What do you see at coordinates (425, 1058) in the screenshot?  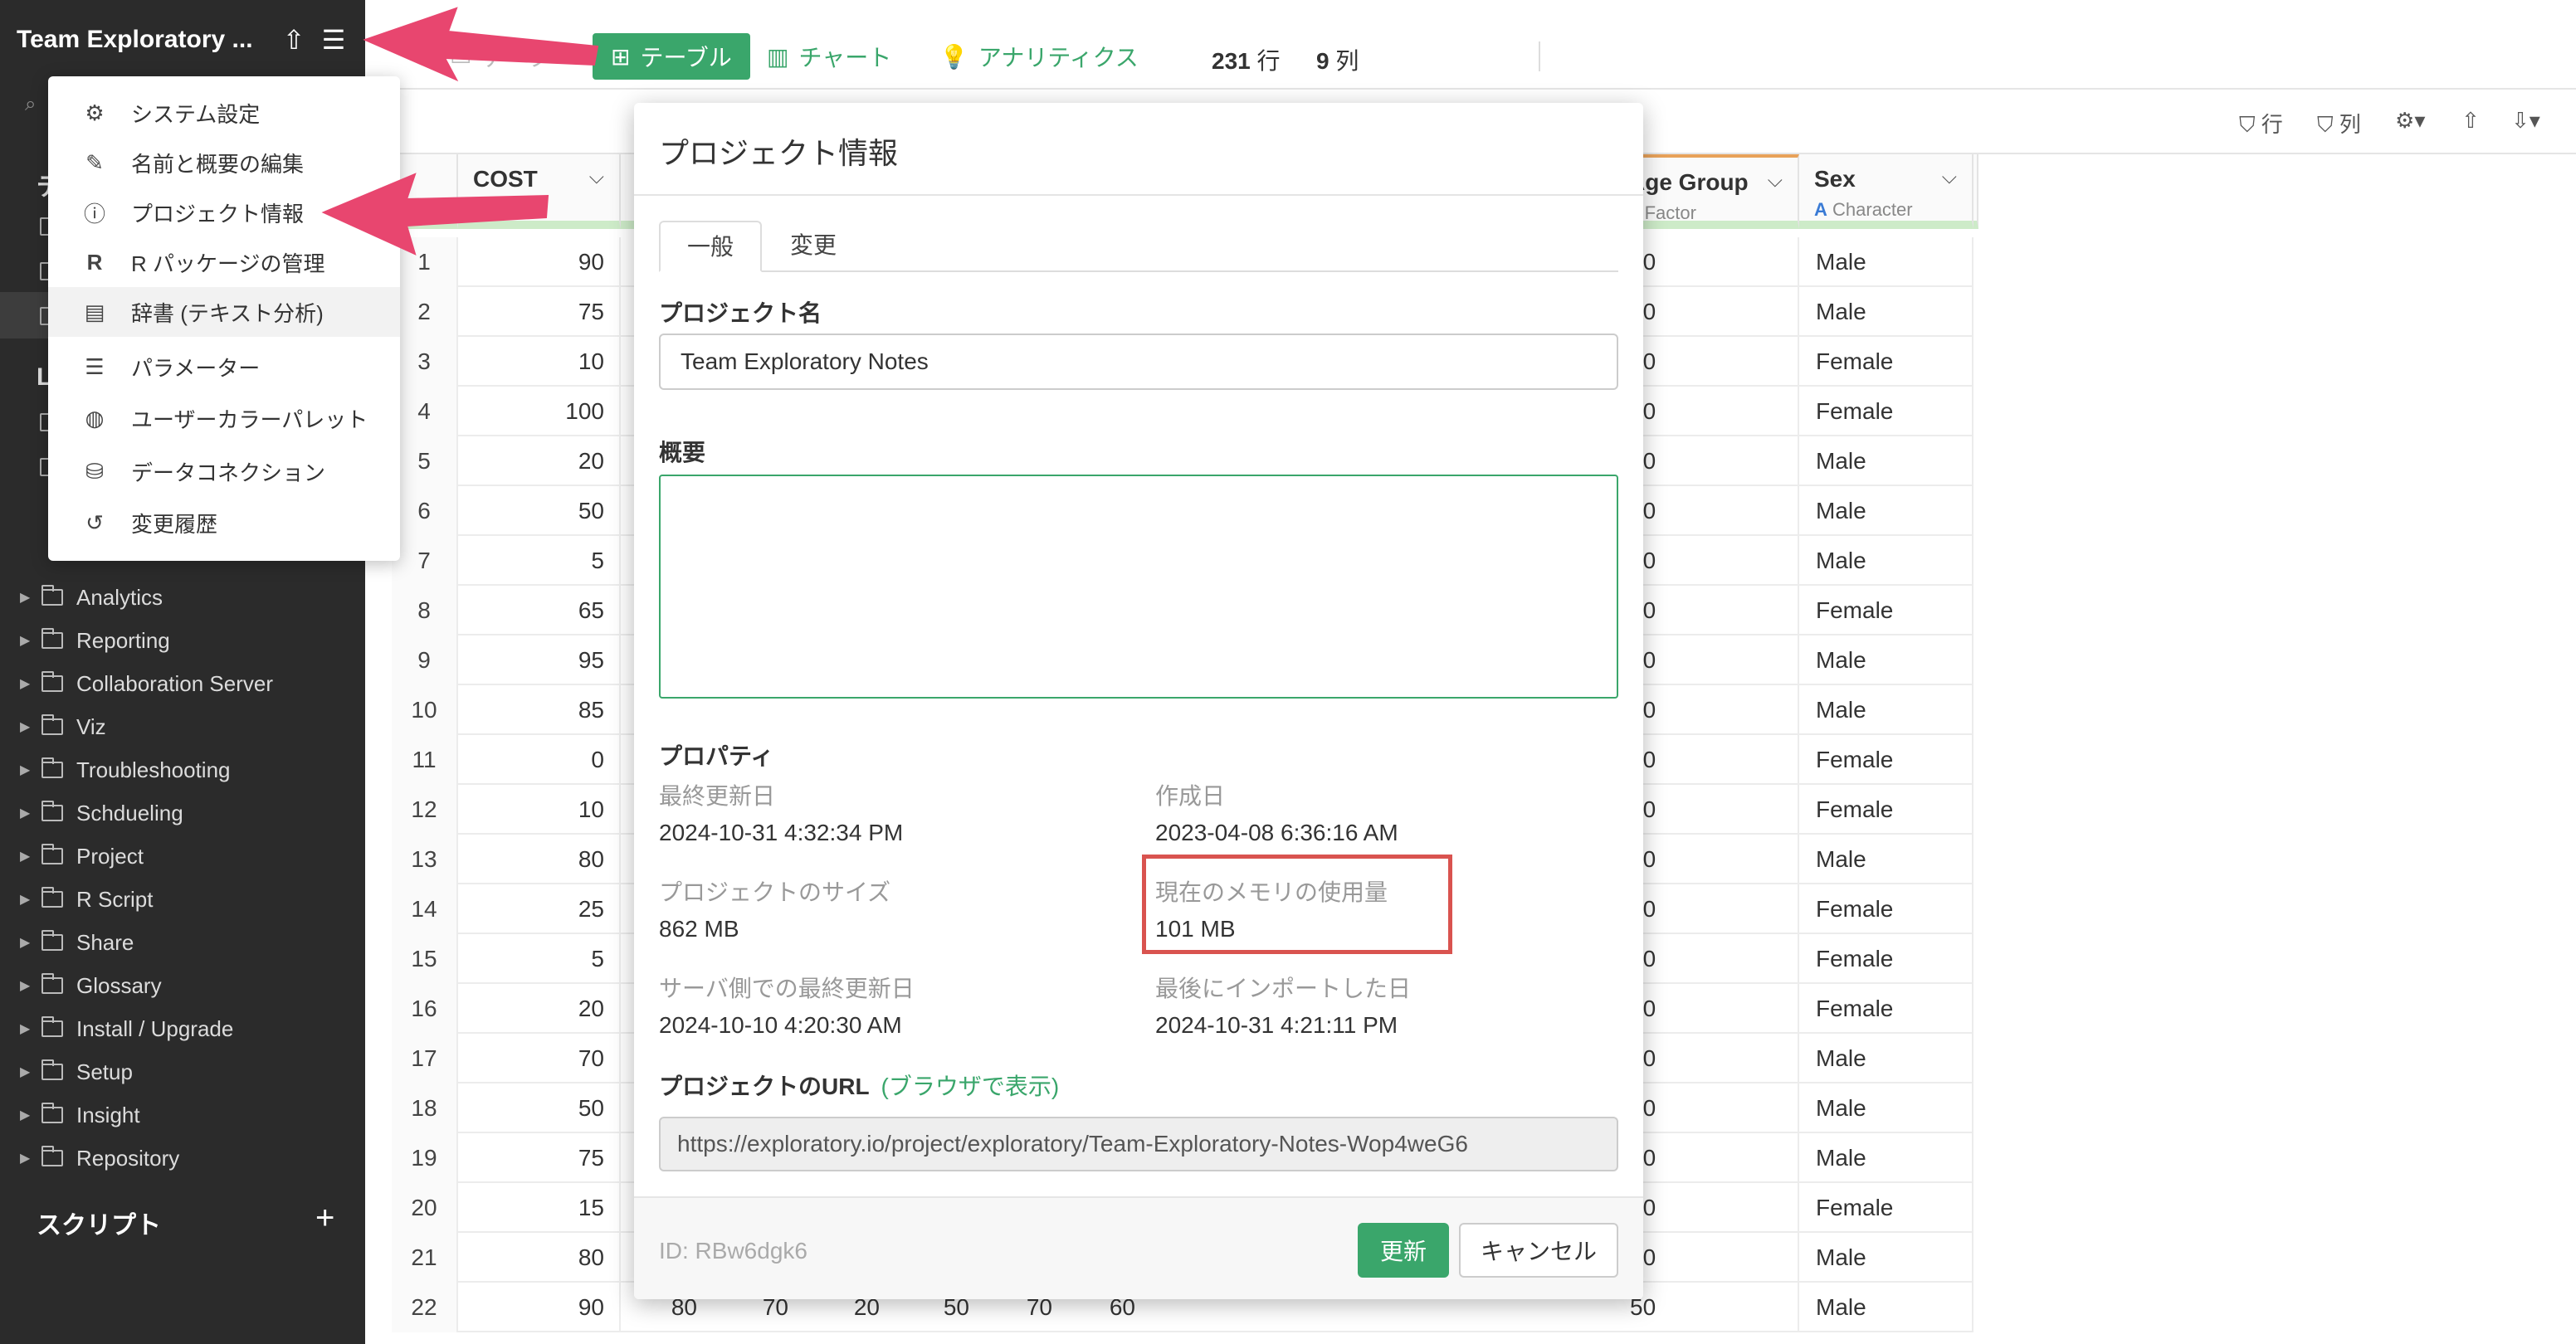 I see `row-number-cell: 17` at bounding box center [425, 1058].